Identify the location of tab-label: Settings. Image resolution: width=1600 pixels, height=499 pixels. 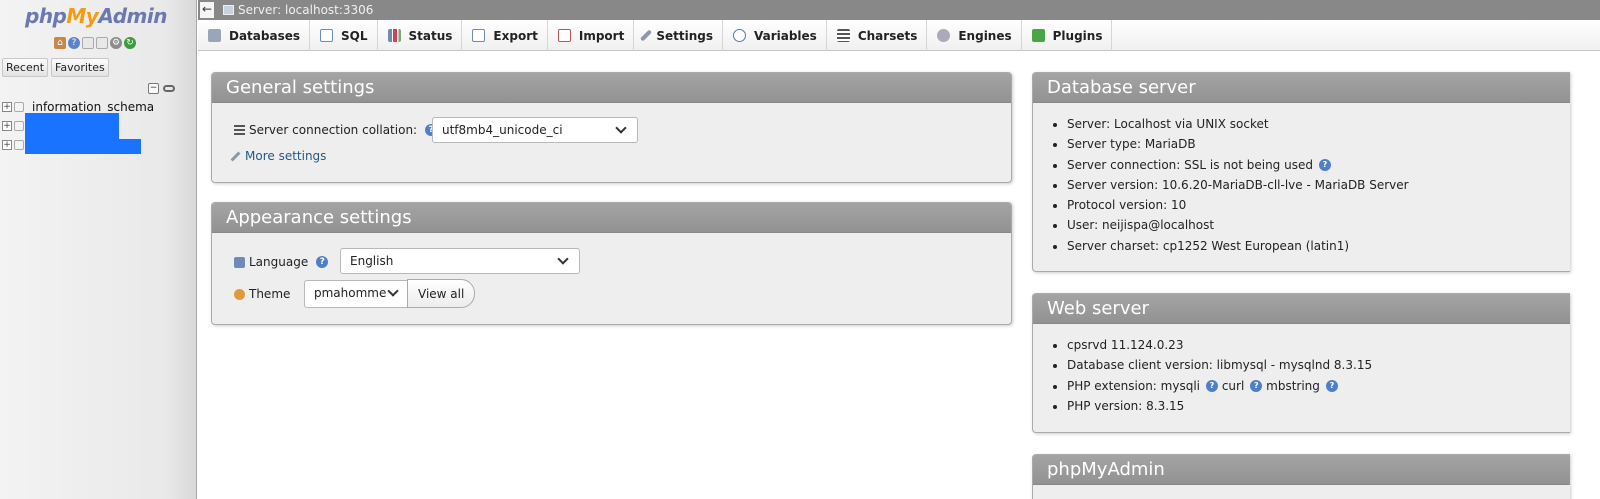
(684, 35).